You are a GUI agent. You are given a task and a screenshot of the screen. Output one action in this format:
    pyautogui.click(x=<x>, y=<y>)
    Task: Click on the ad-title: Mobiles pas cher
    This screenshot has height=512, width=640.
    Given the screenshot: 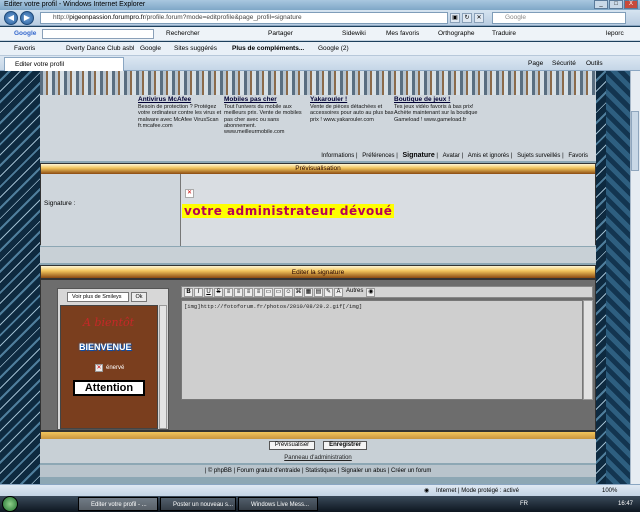 What is the action you would take?
    pyautogui.click(x=266, y=99)
    